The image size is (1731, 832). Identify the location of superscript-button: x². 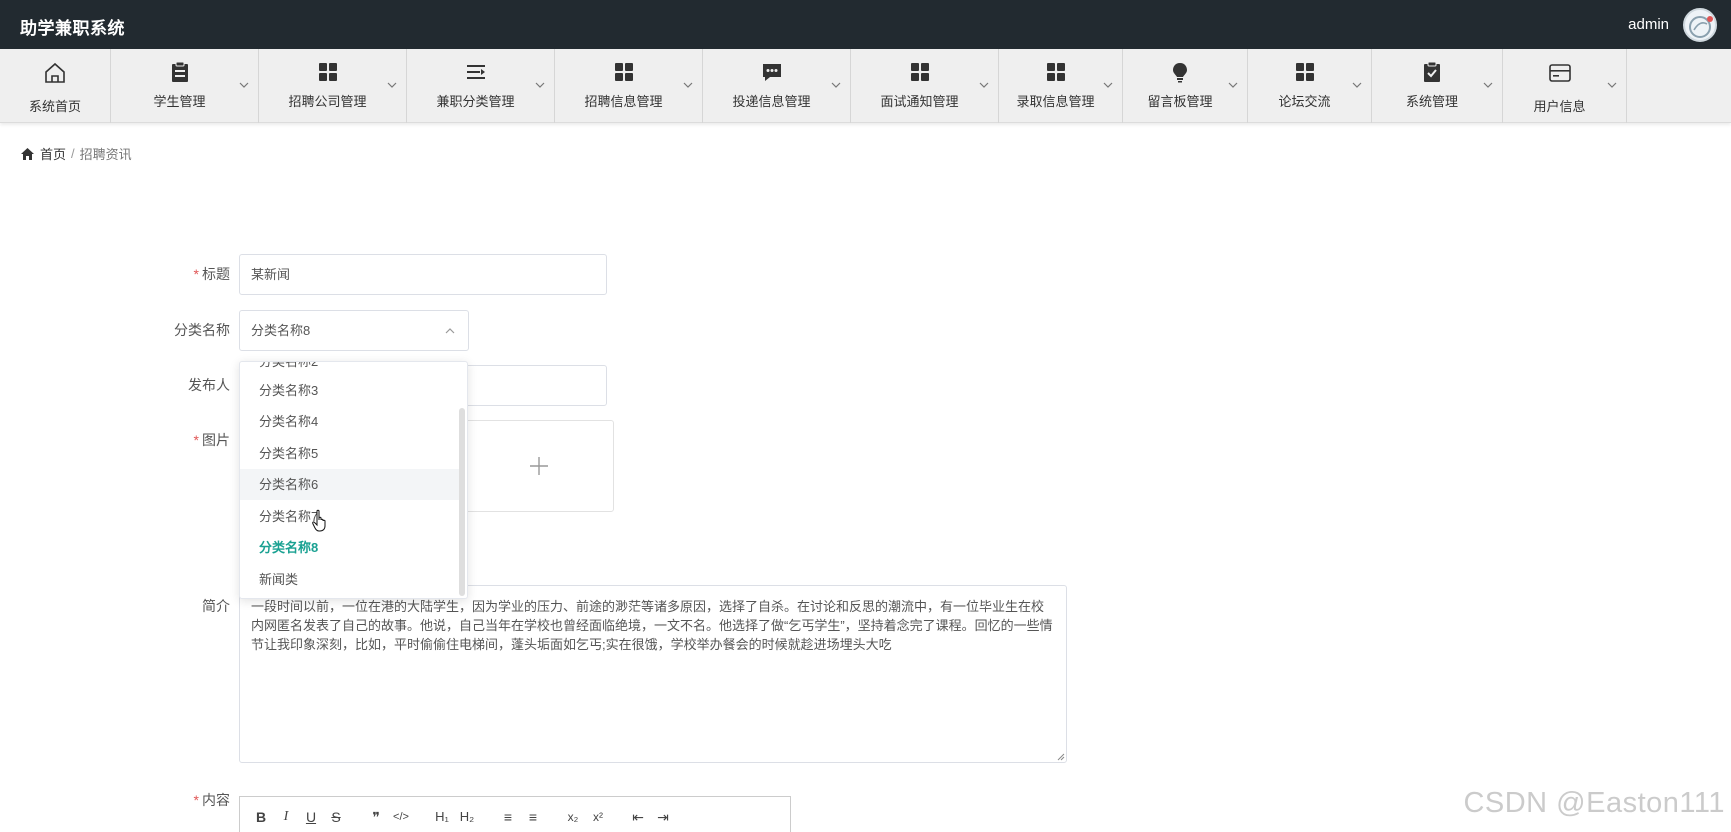
(598, 817).